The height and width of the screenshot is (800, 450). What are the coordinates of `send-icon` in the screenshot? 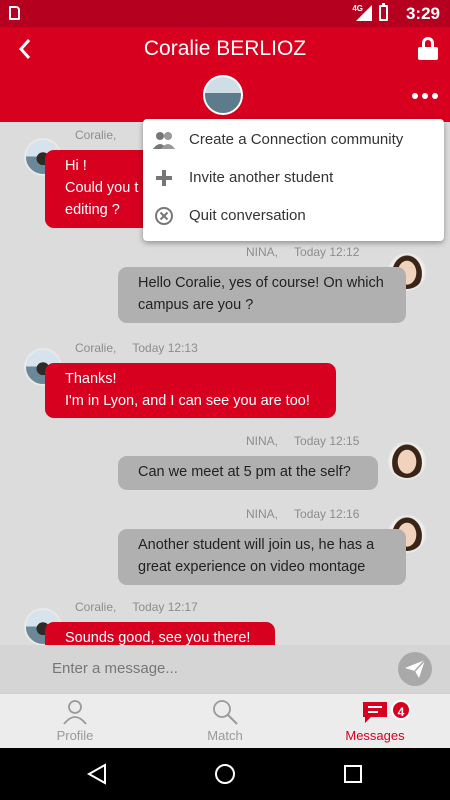 It's located at (415, 669).